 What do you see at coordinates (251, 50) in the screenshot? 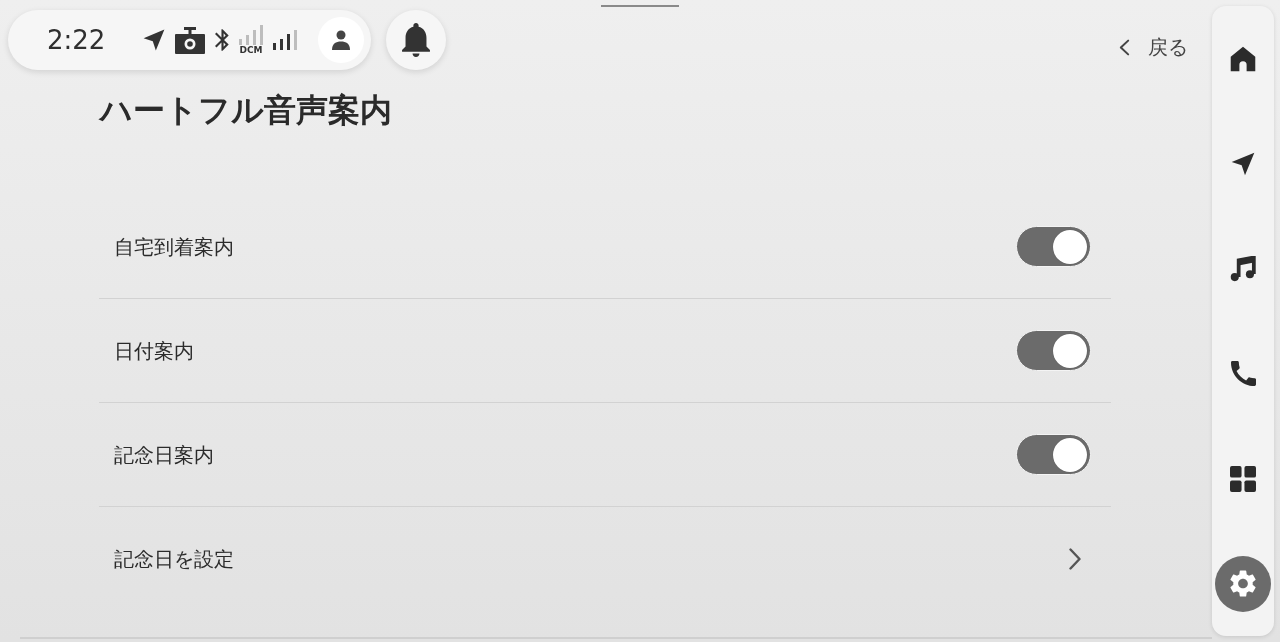
I see `network-label: DCM` at bounding box center [251, 50].